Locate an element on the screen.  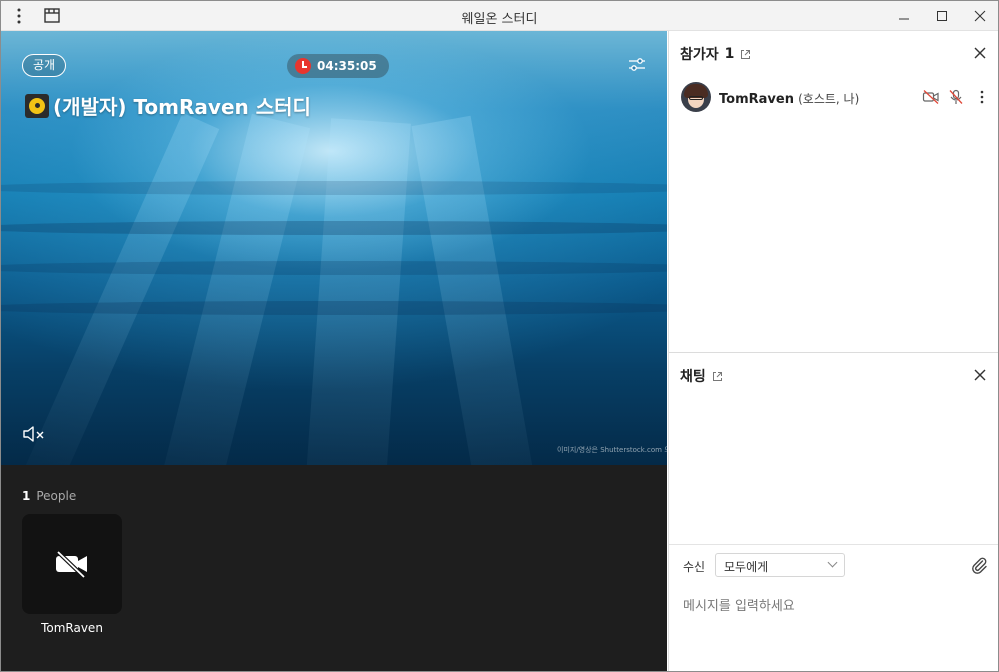
panel-divider is located at coordinates (833, 352).